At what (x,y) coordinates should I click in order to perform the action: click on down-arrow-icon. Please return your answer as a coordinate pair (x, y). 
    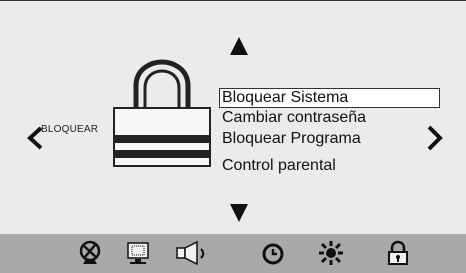
    Looking at the image, I should click on (239, 213).